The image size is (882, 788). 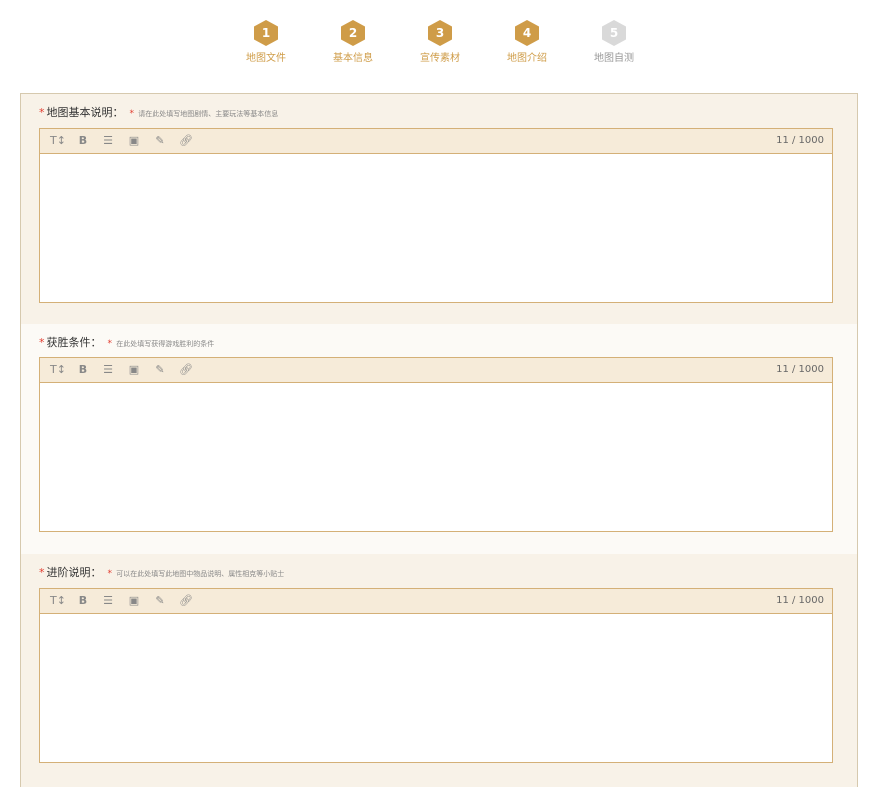 I want to click on step-1-hex-icon: 1, so click(x=266, y=33).